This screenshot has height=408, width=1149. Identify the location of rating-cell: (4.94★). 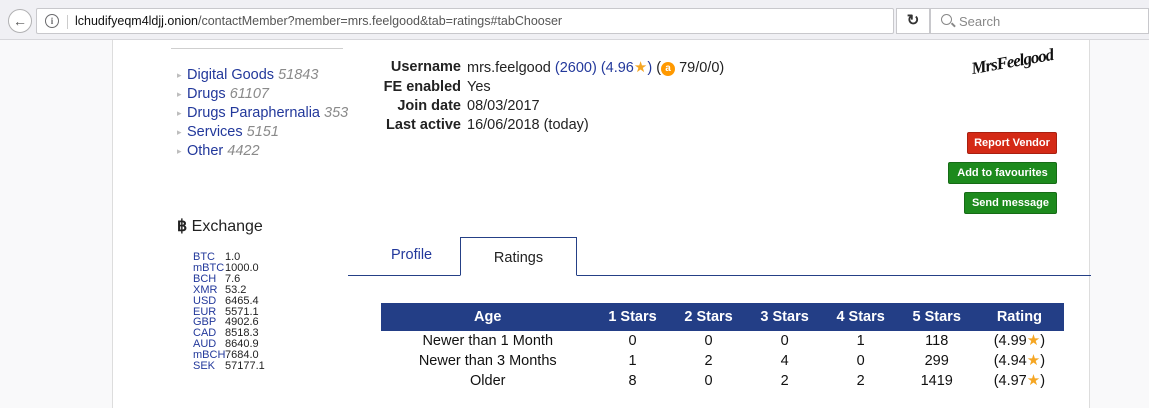
(1019, 361).